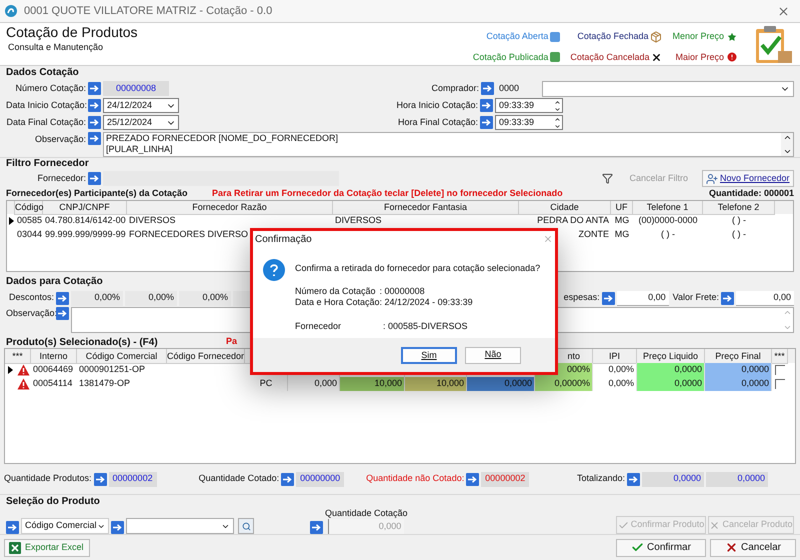  I want to click on legend-label: Menor Preço, so click(698, 36).